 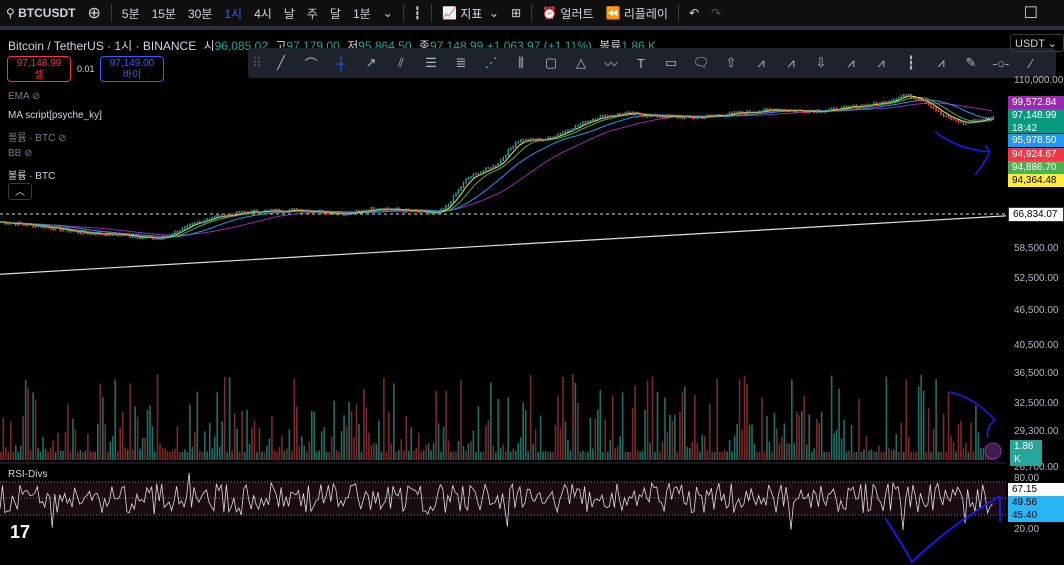 I want to click on elliott-wy-tool: ⩘, so click(x=881, y=63).